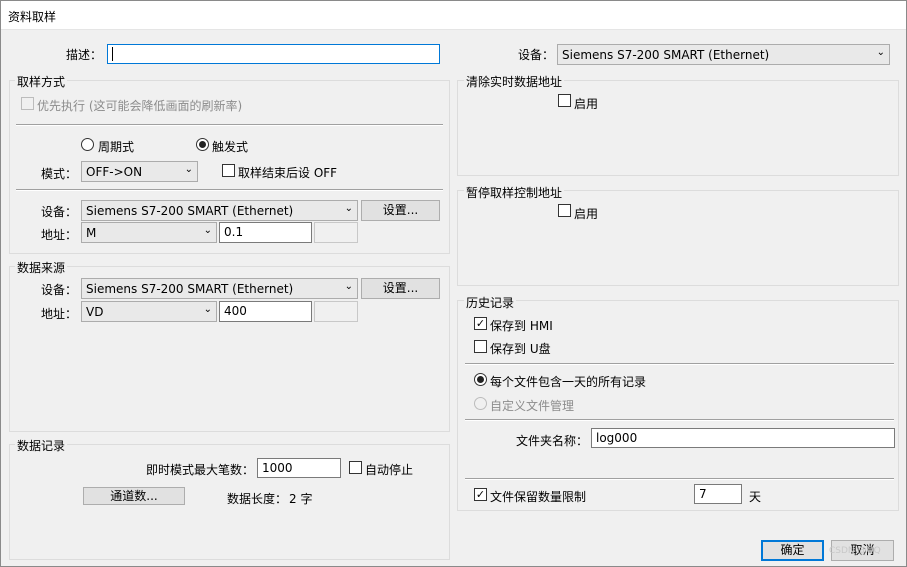 The height and width of the screenshot is (567, 907). I want to click on priority-label: 优先执行 (这可能会降低画面的刷新率), so click(140, 106).